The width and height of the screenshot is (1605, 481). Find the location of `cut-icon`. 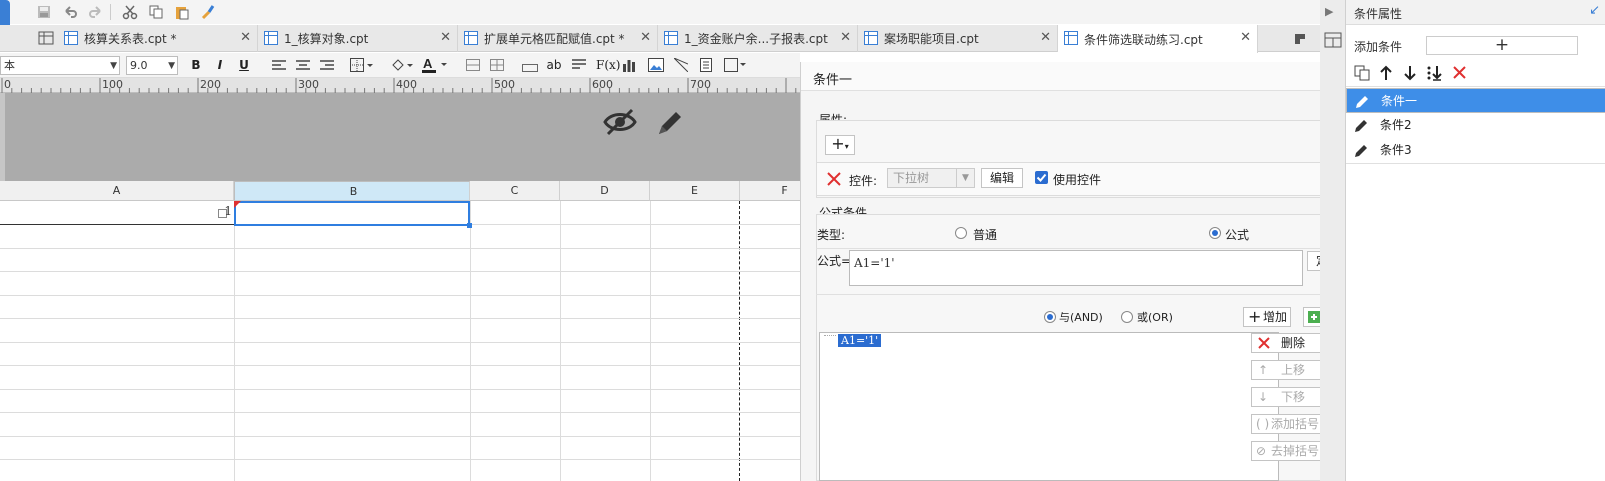

cut-icon is located at coordinates (130, 12).